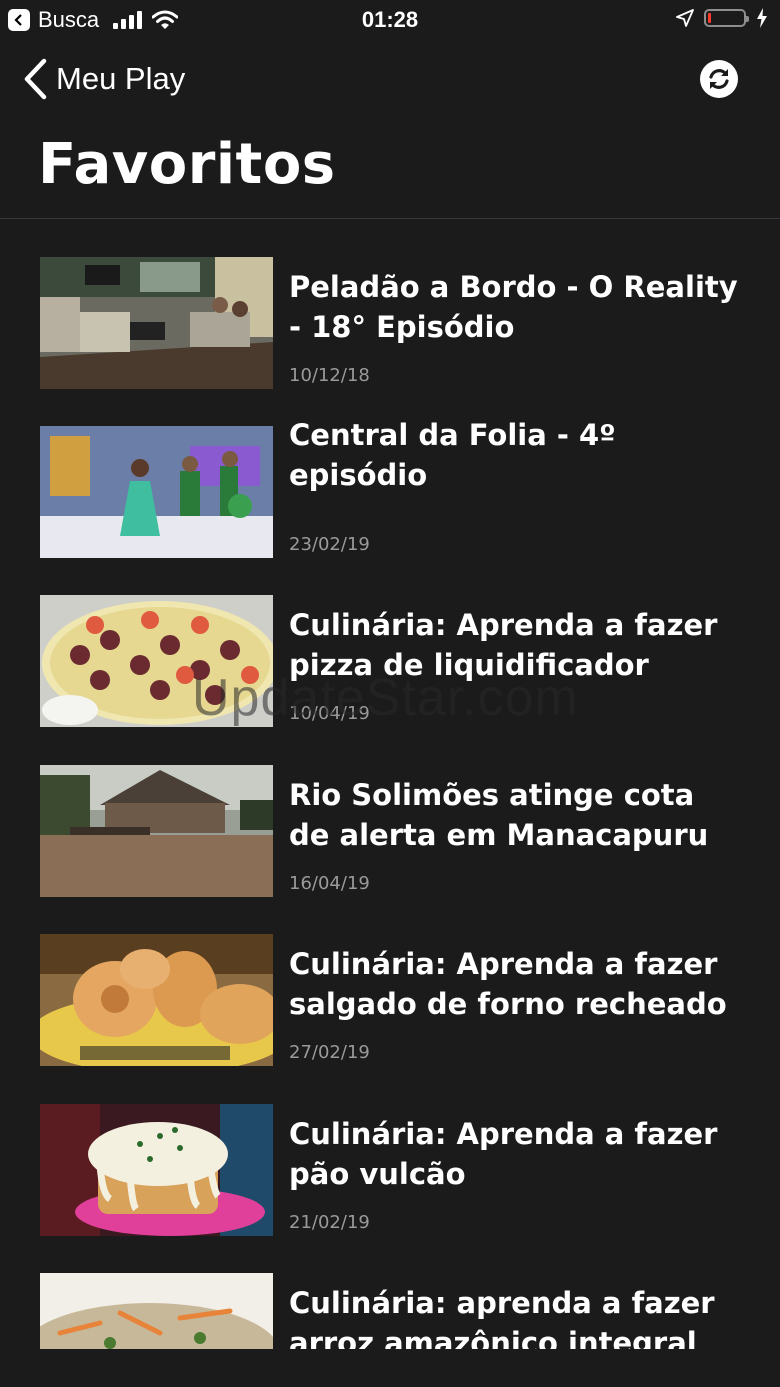 This screenshot has height=1387, width=780. I want to click on nav-bar: Meu Play, so click(390, 80).